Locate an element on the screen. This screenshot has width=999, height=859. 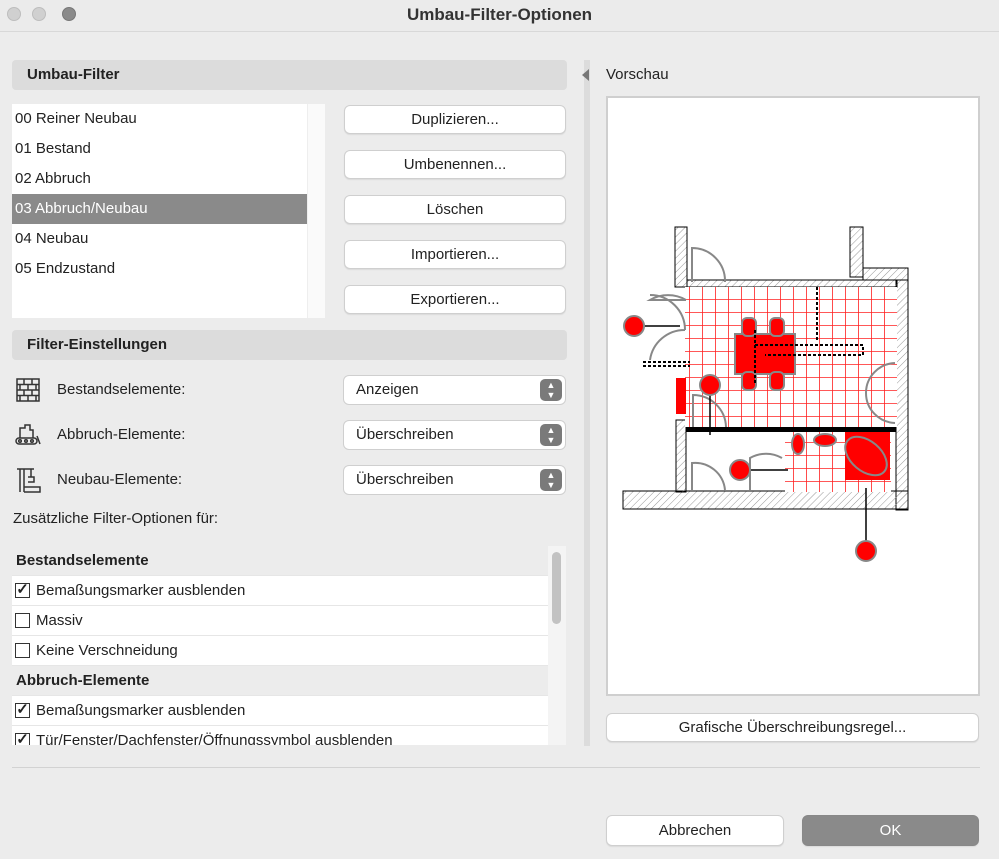
umbau-filter-header: Umbau-Filter is located at coordinates (289, 75).